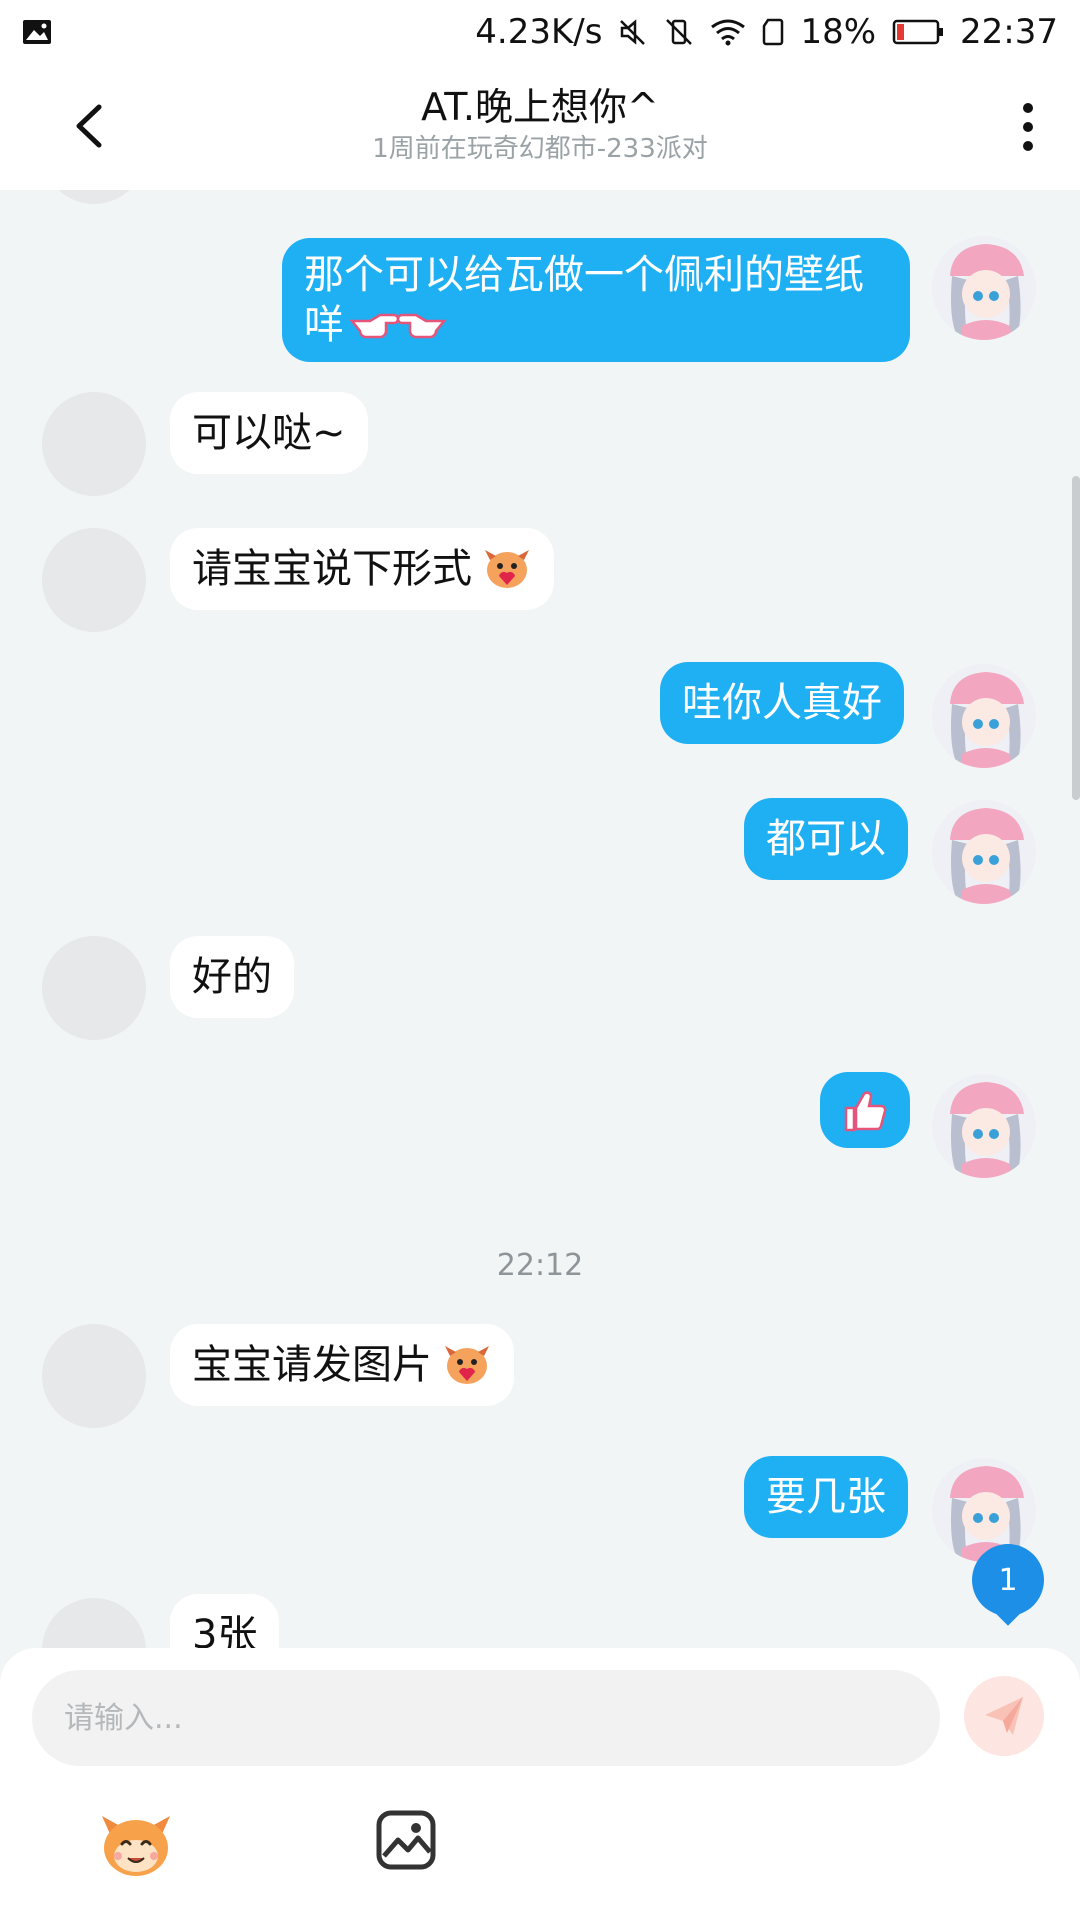  I want to click on message-text: 请宝宝说下形式, so click(332, 569).